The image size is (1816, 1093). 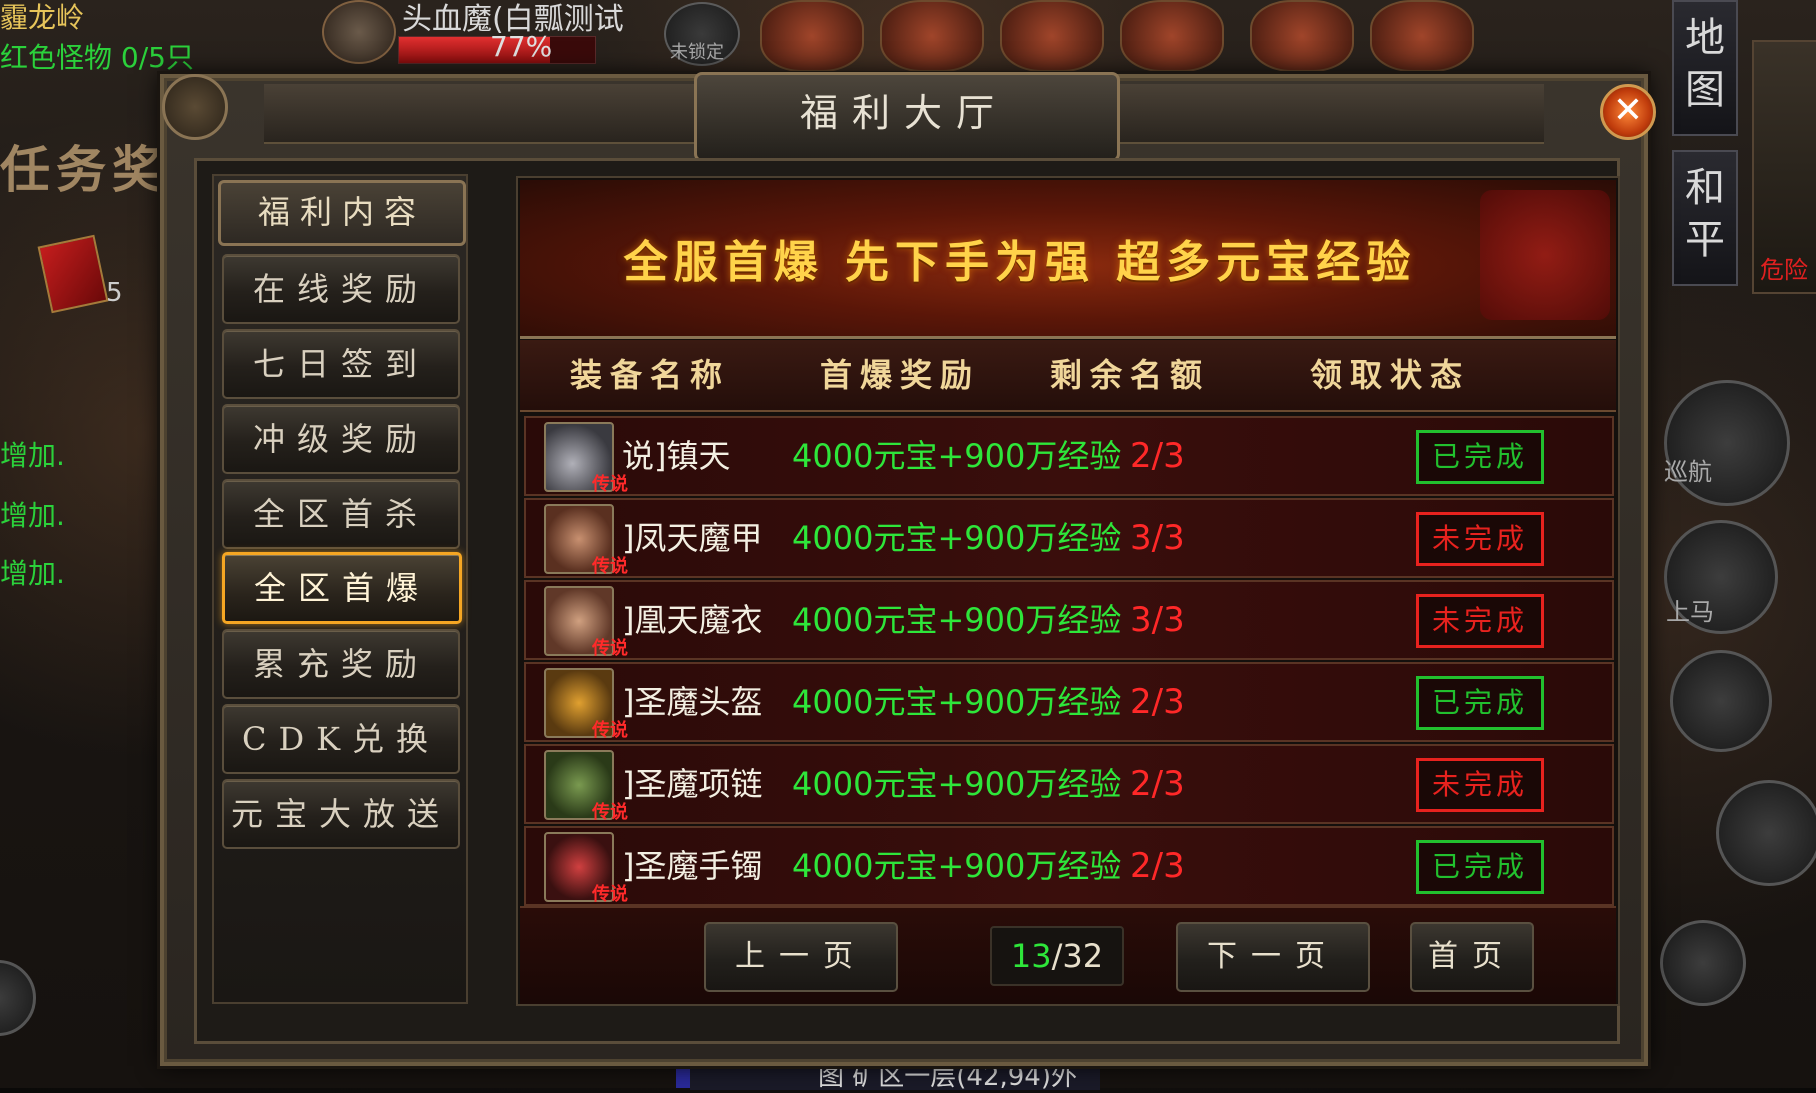 What do you see at coordinates (1172, 36) in the screenshot?
I see `special-icon` at bounding box center [1172, 36].